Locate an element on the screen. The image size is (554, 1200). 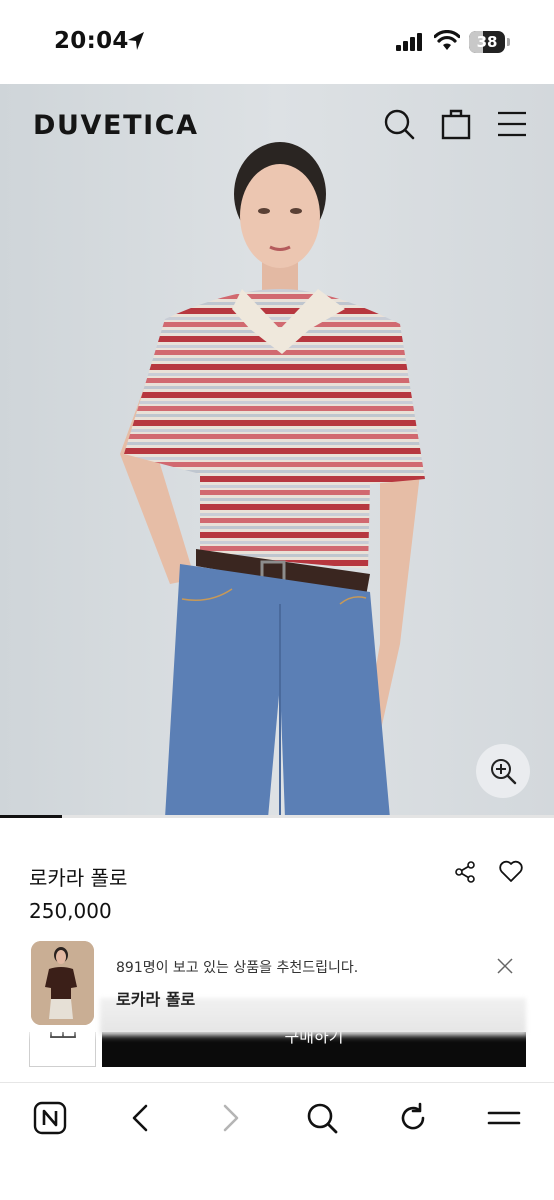
browser-search-button is located at coordinates (322, 1118).